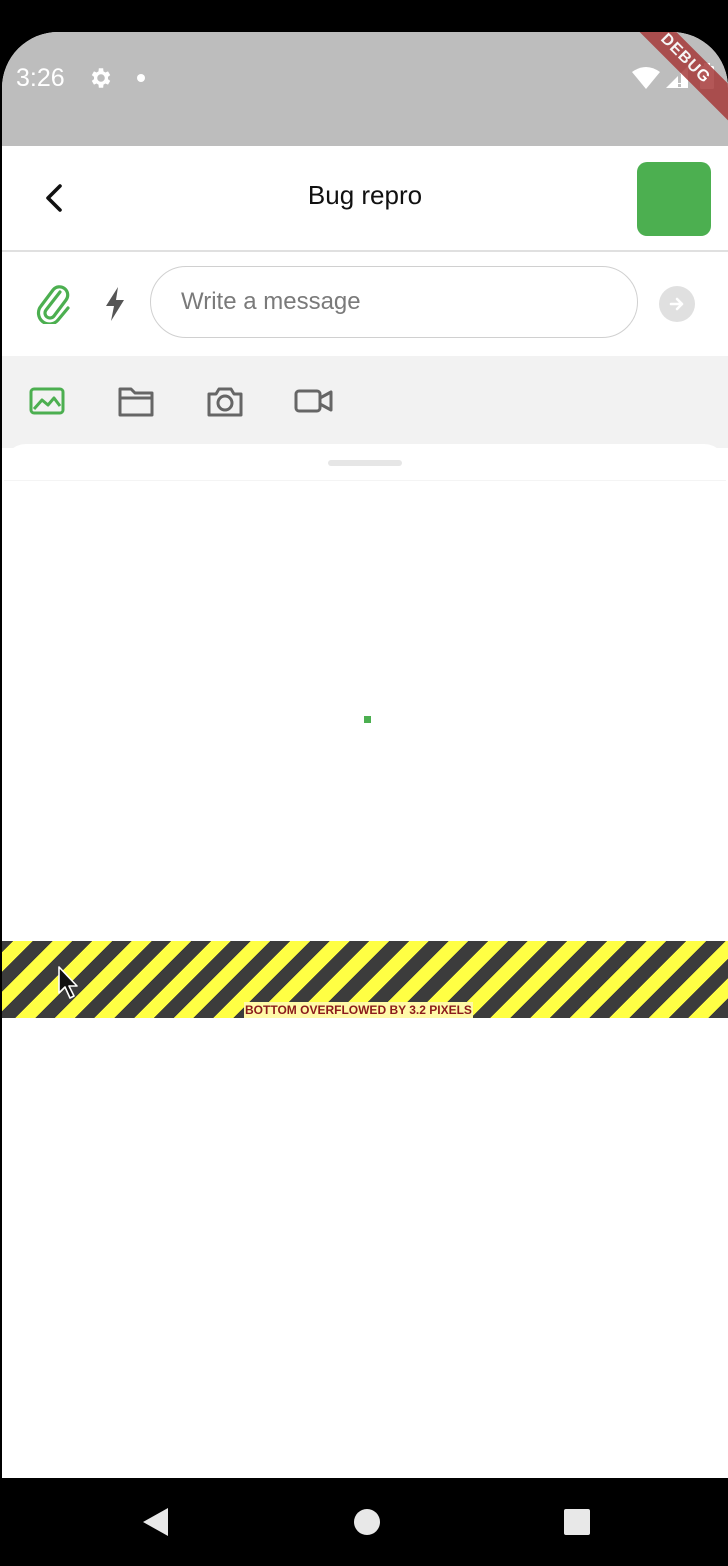 This screenshot has height=1566, width=728. I want to click on arrow-right-icon, so click(676, 304).